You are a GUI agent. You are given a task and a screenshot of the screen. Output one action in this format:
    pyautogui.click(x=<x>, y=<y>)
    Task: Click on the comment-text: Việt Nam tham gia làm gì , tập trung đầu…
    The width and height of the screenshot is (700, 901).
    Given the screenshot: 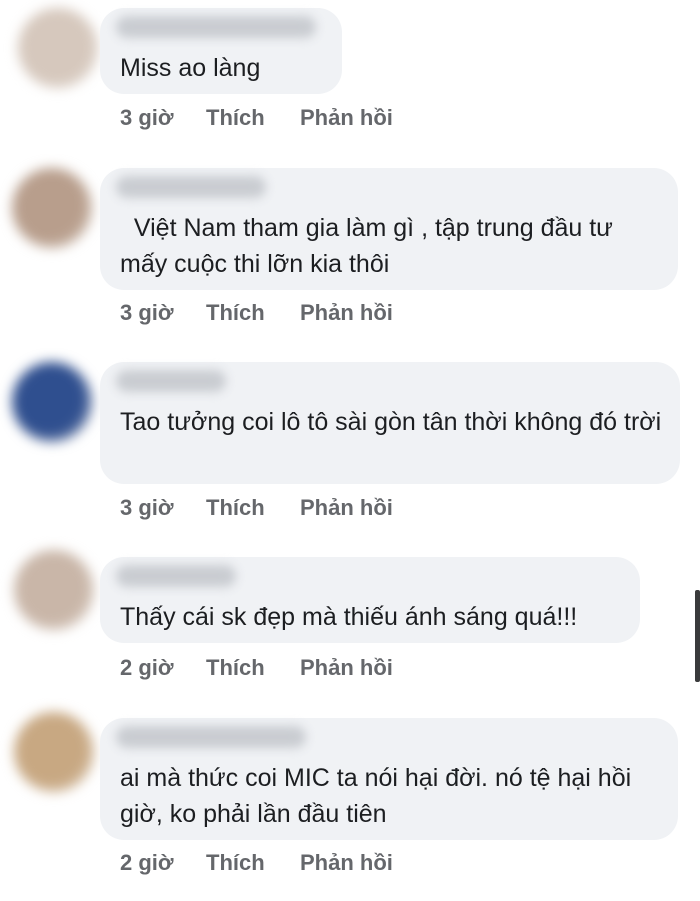 What is the action you would take?
    pyautogui.click(x=370, y=246)
    